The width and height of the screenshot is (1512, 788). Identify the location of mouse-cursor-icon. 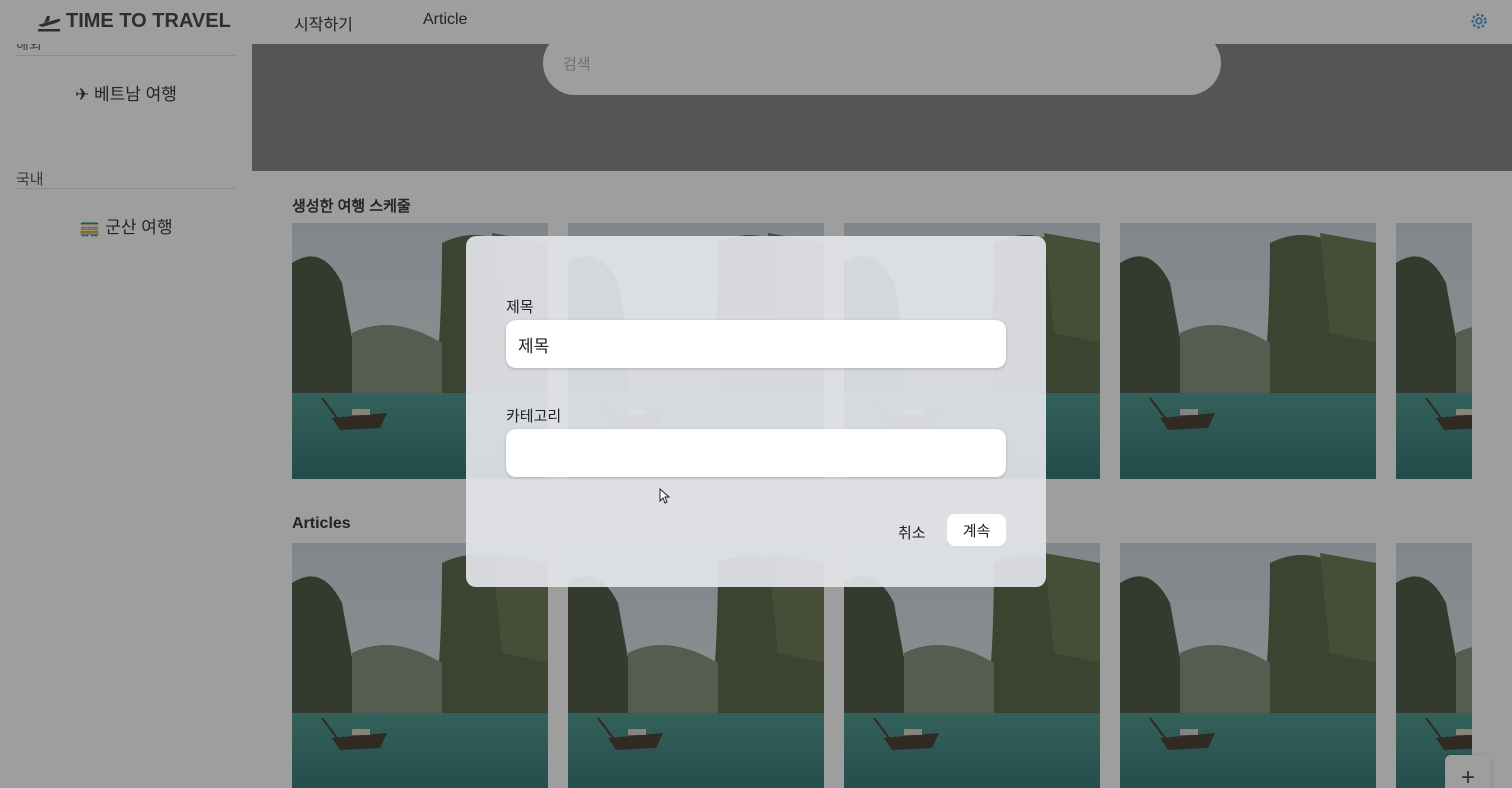
(665, 496).